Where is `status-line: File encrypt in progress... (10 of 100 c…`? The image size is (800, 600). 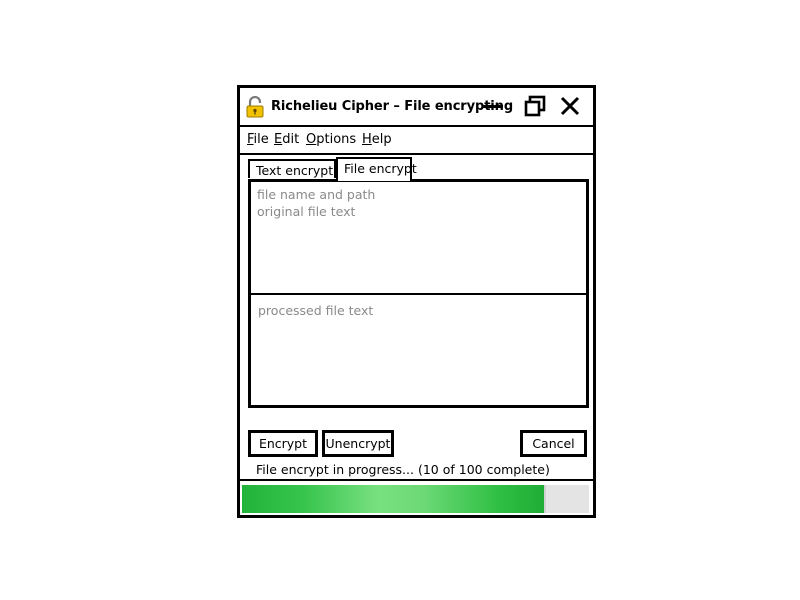
status-line: File encrypt in progress... (10 of 100 c… is located at coordinates (403, 469).